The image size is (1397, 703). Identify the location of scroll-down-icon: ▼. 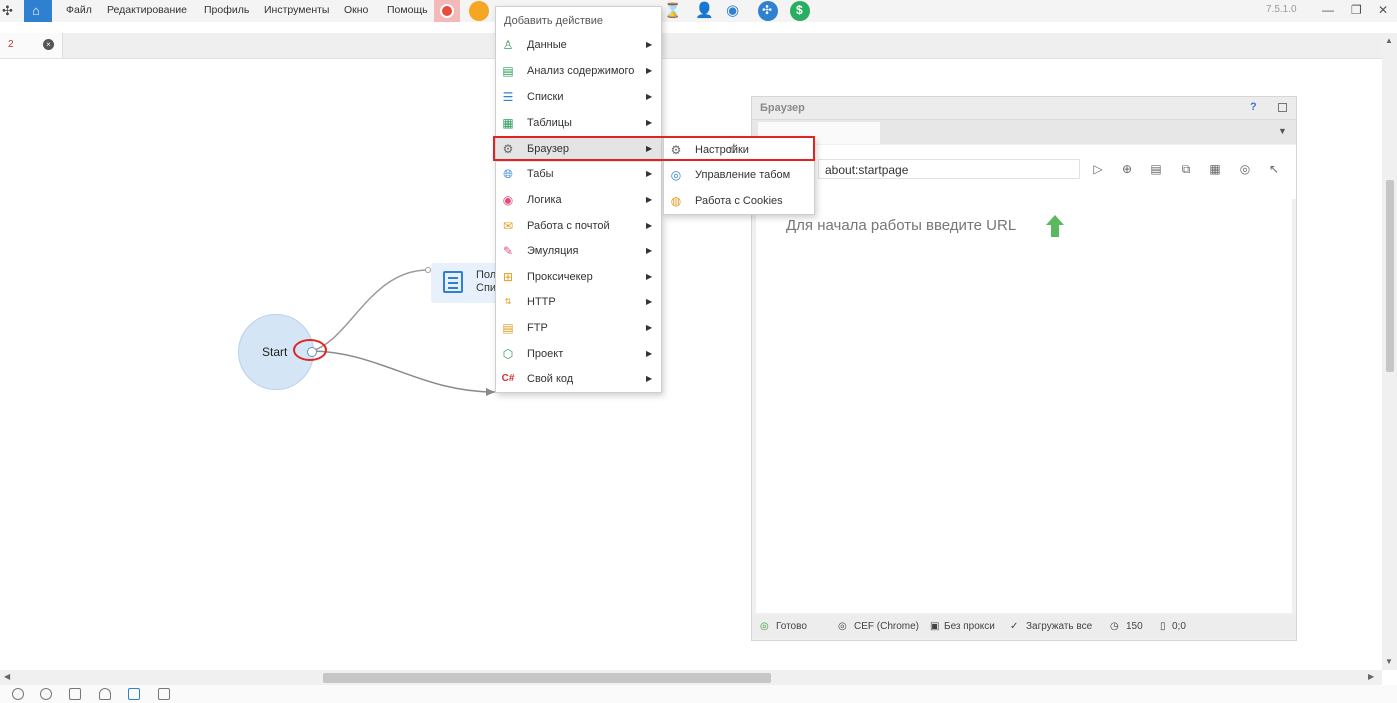
(1389, 661).